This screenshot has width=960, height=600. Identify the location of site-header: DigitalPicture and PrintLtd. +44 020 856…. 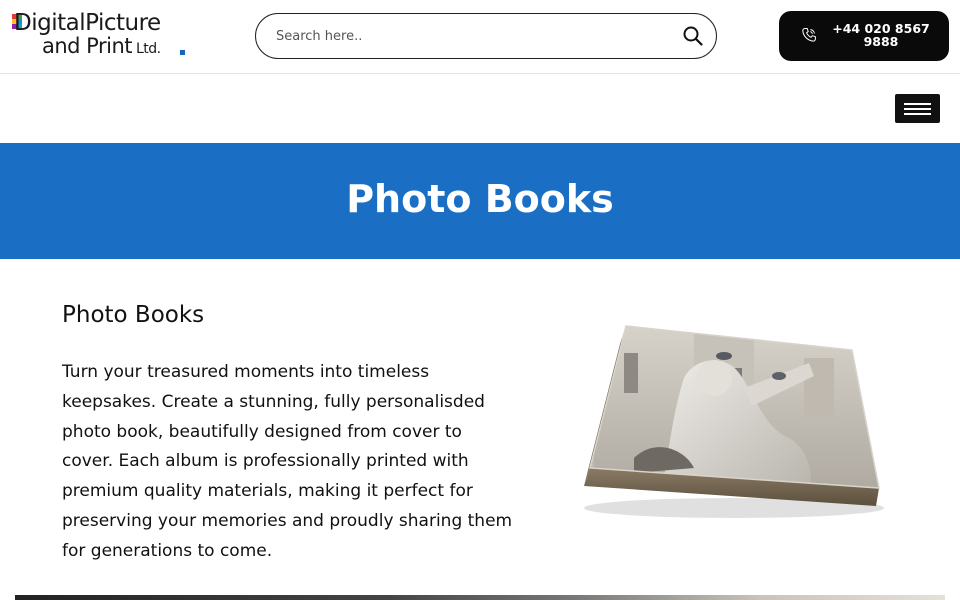
(480, 37).